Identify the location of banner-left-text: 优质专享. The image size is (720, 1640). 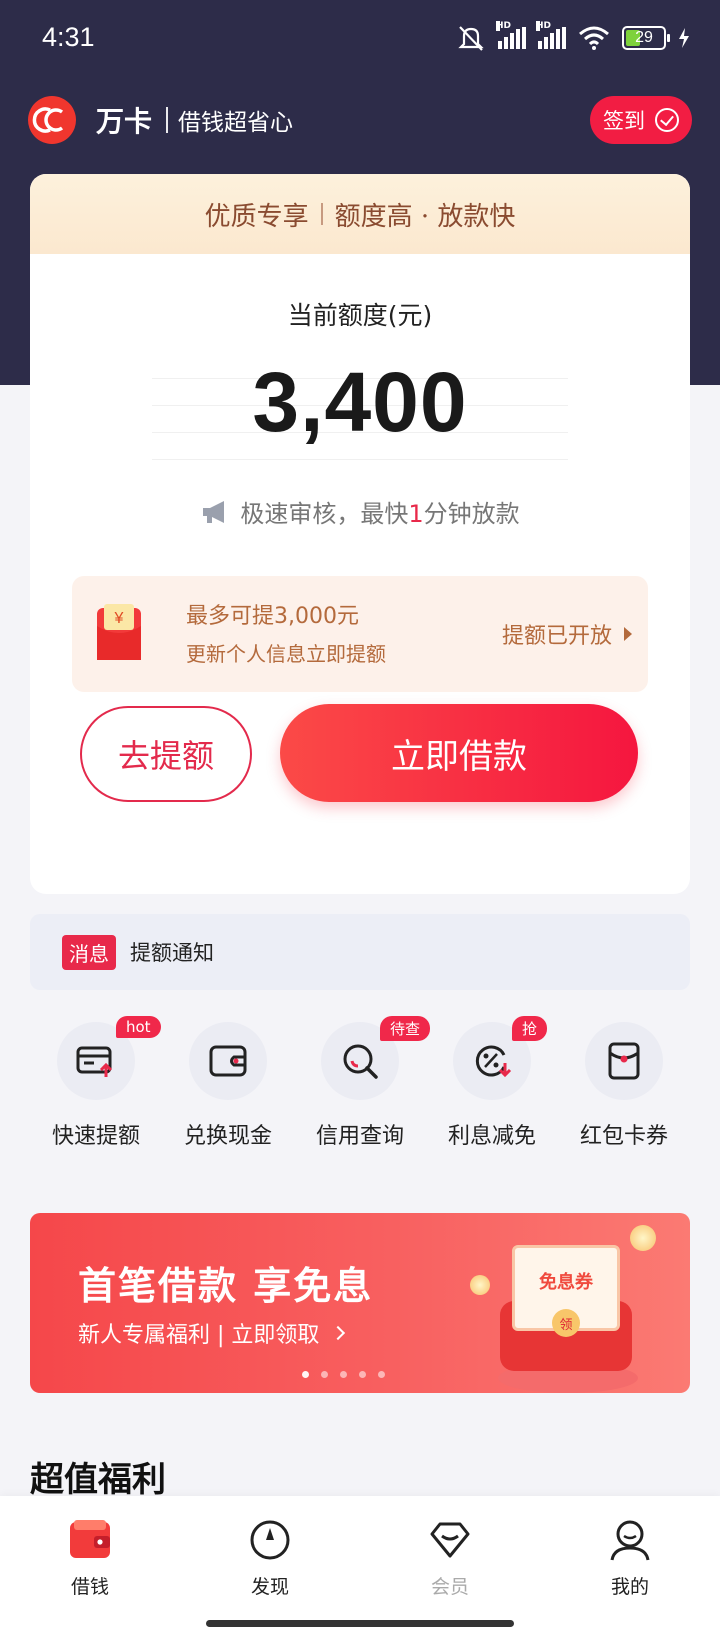
(256, 216).